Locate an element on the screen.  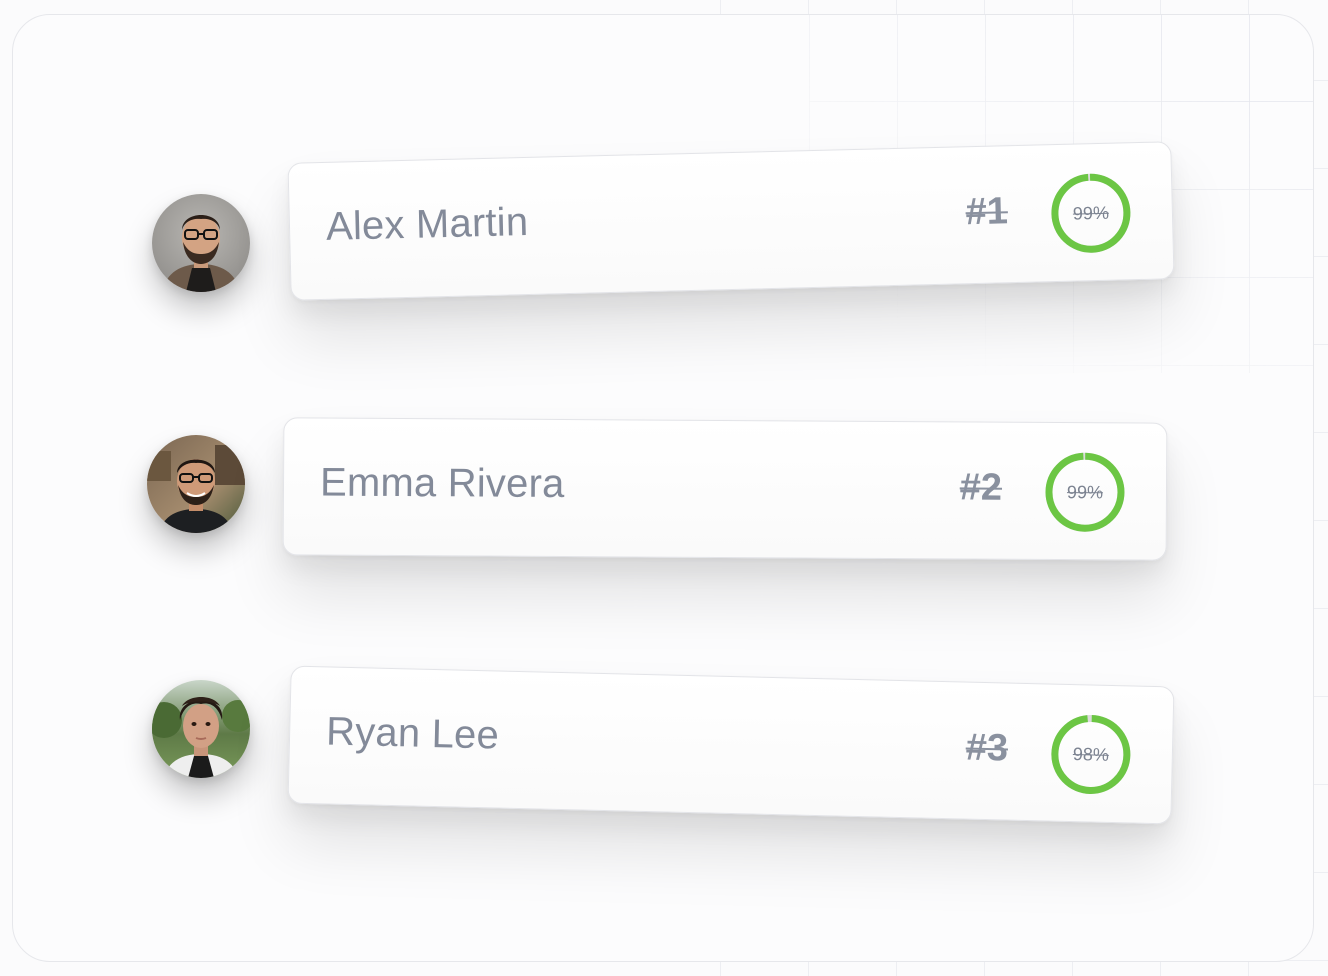
leaderboard-entry: Emma Rivera #2 99% is located at coordinates (725, 489).